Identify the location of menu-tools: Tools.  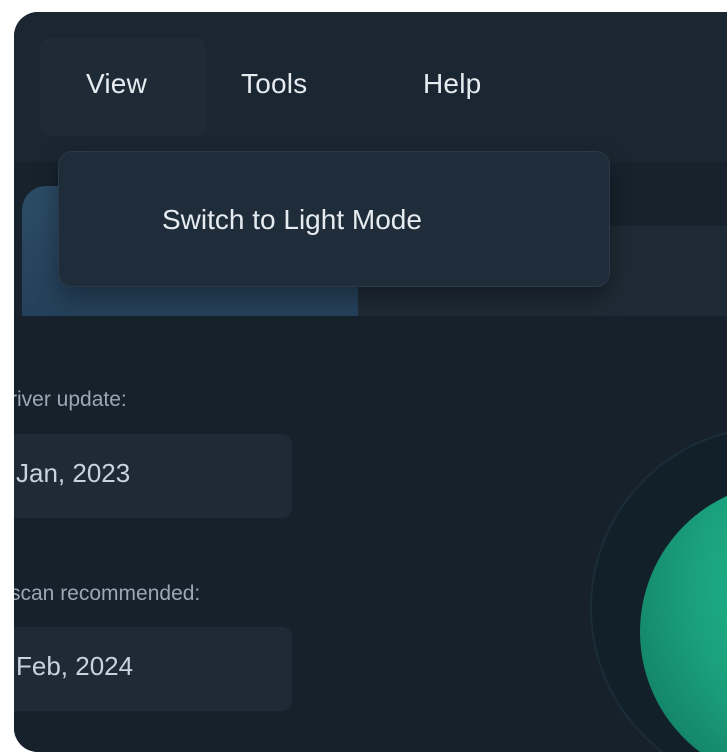
(274, 84).